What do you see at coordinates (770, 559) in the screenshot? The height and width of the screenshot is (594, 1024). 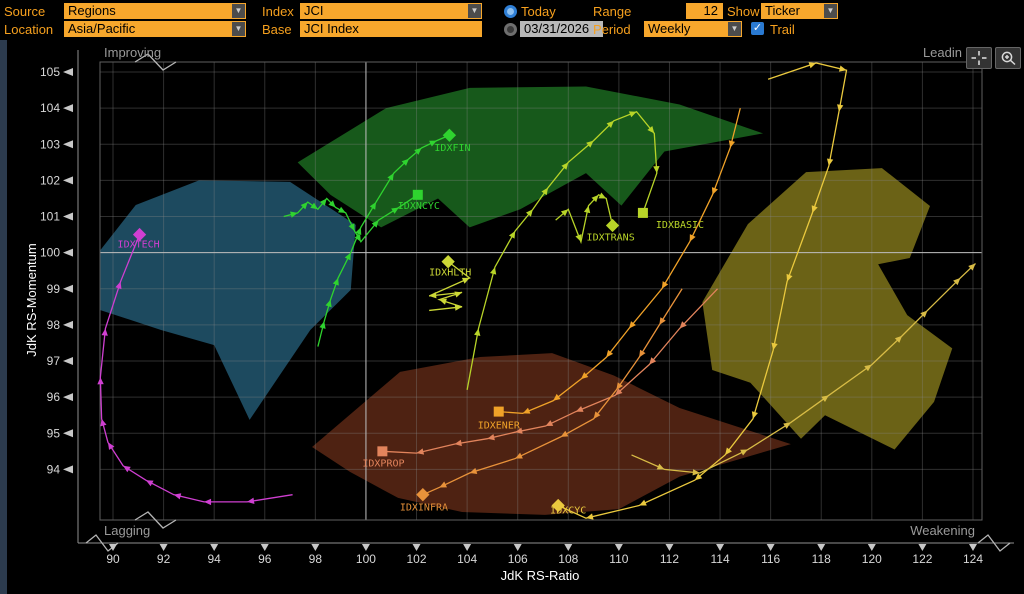 I see `x-tick-label: 116` at bounding box center [770, 559].